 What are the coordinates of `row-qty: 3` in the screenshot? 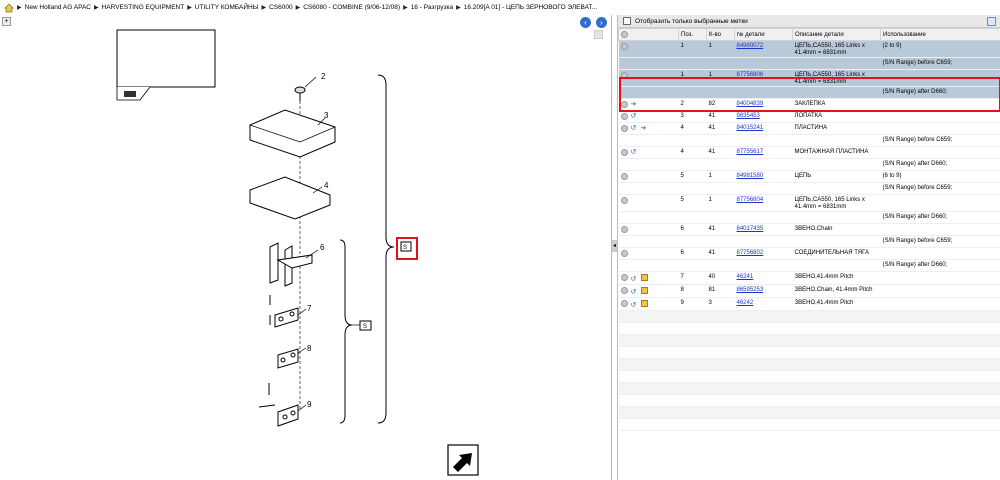 It's located at (720, 304).